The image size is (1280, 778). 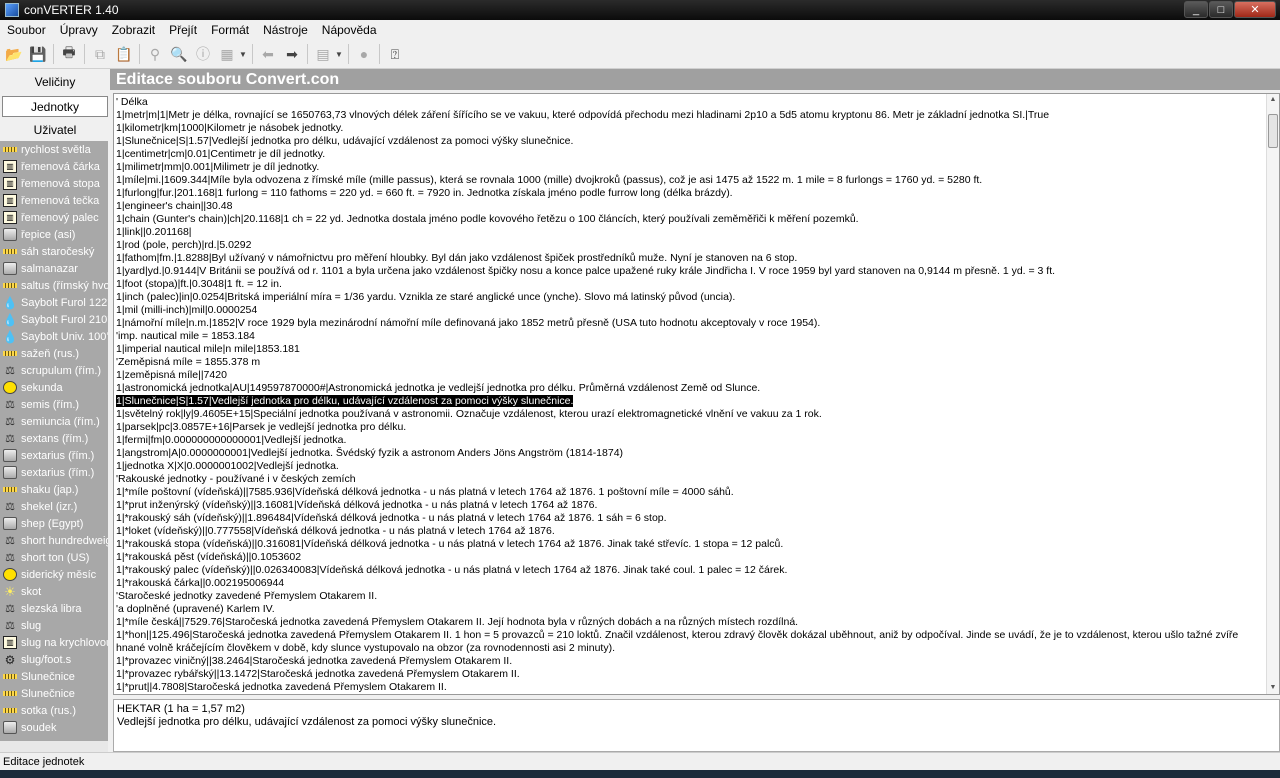 I want to click on list-item: shep (Egypt), so click(x=54, y=523).